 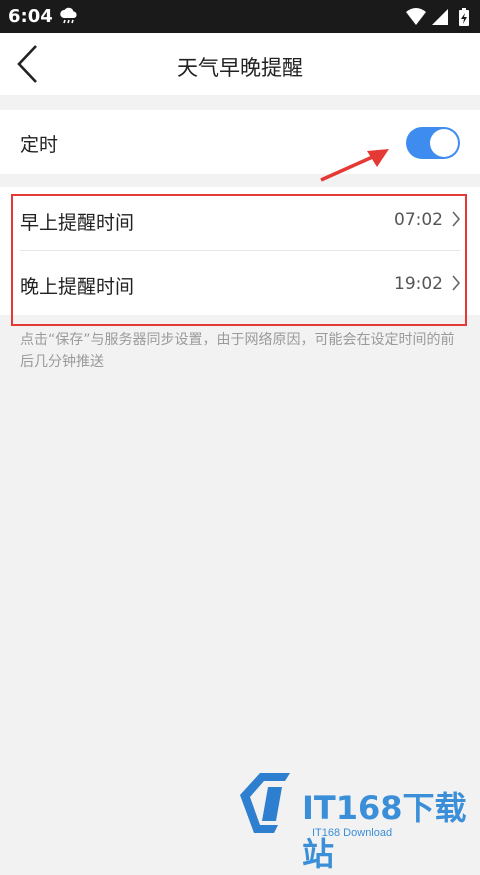 What do you see at coordinates (77, 223) in the screenshot?
I see `reminder-label: 早上提醒时间` at bounding box center [77, 223].